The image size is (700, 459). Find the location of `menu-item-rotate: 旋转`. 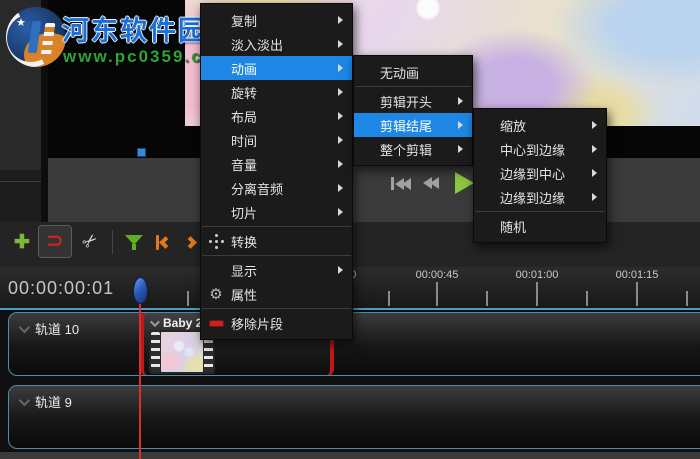

menu-item-rotate: 旋转 is located at coordinates (276, 92).